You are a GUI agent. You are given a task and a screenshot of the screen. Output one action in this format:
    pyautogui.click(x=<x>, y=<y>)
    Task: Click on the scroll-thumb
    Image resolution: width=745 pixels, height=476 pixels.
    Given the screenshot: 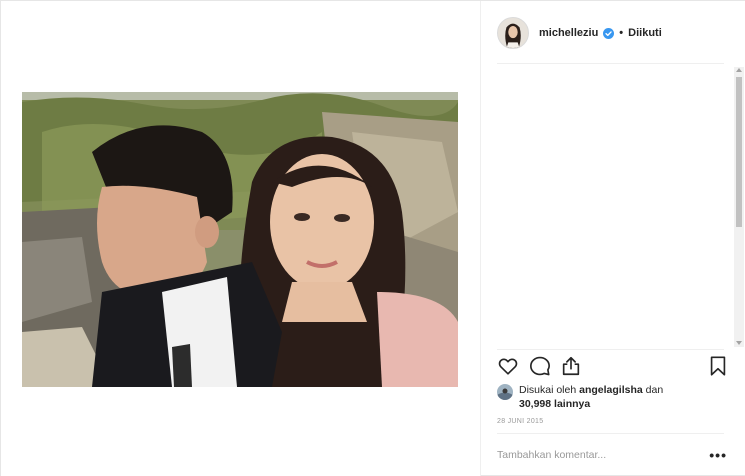 What is the action you would take?
    pyautogui.click(x=739, y=152)
    